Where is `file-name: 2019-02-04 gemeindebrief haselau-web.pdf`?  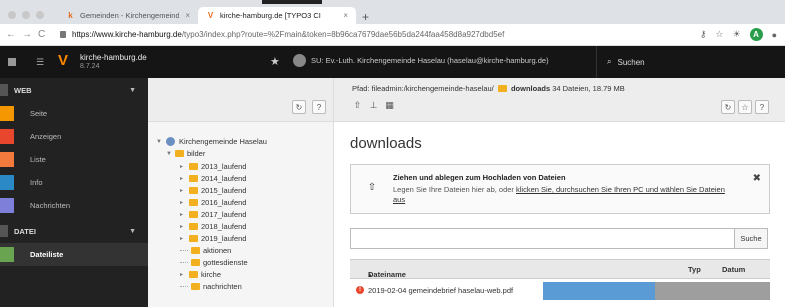 file-name: 2019-02-04 gemeindebrief haselau-web.pdf is located at coordinates (440, 290).